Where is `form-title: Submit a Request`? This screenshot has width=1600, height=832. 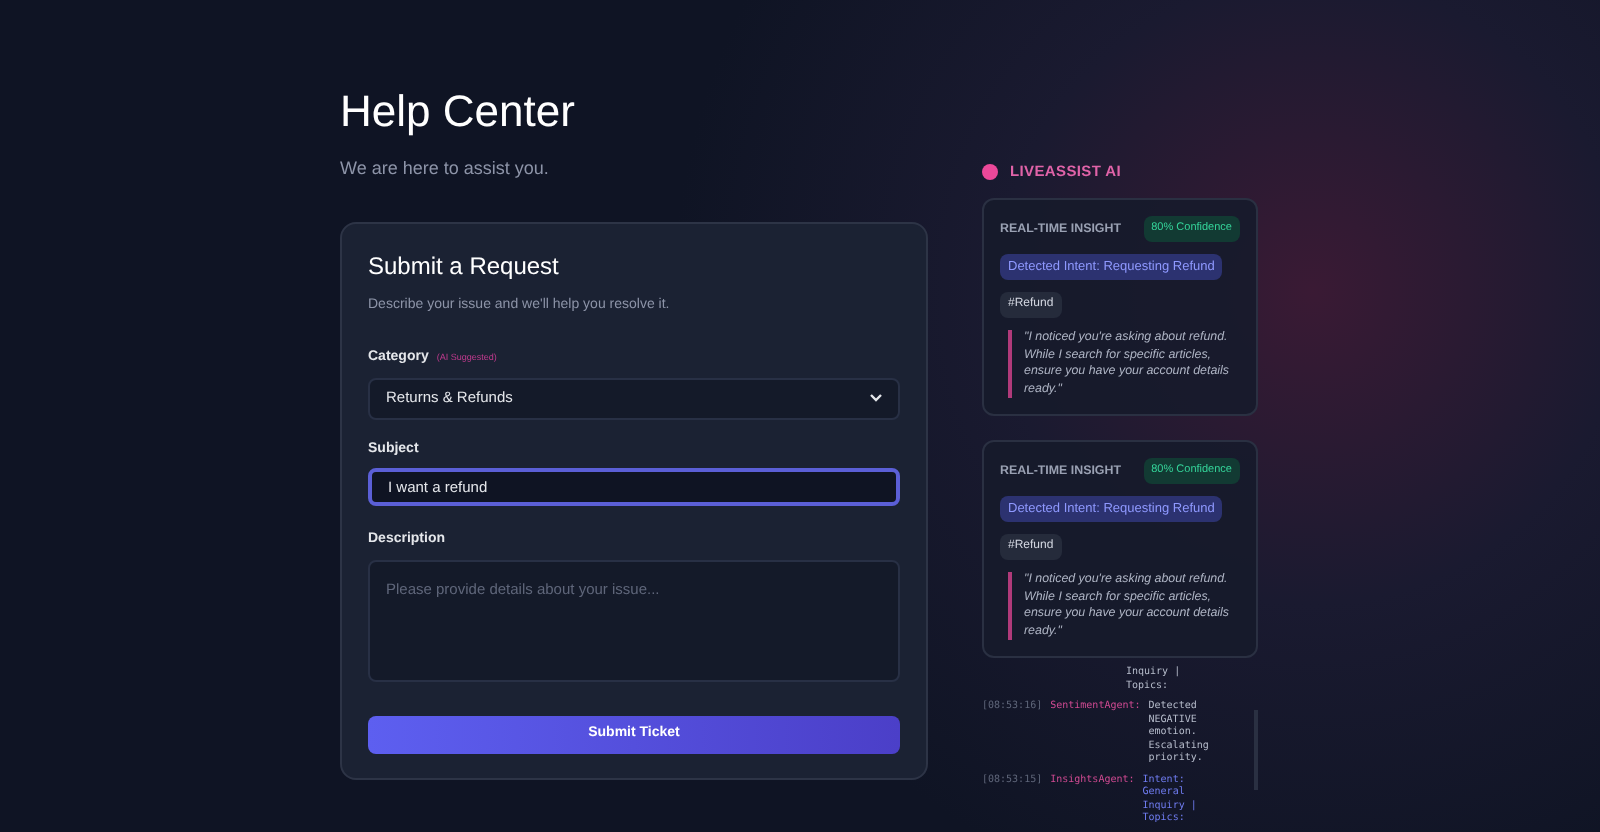
form-title: Submit a Request is located at coordinates (464, 266).